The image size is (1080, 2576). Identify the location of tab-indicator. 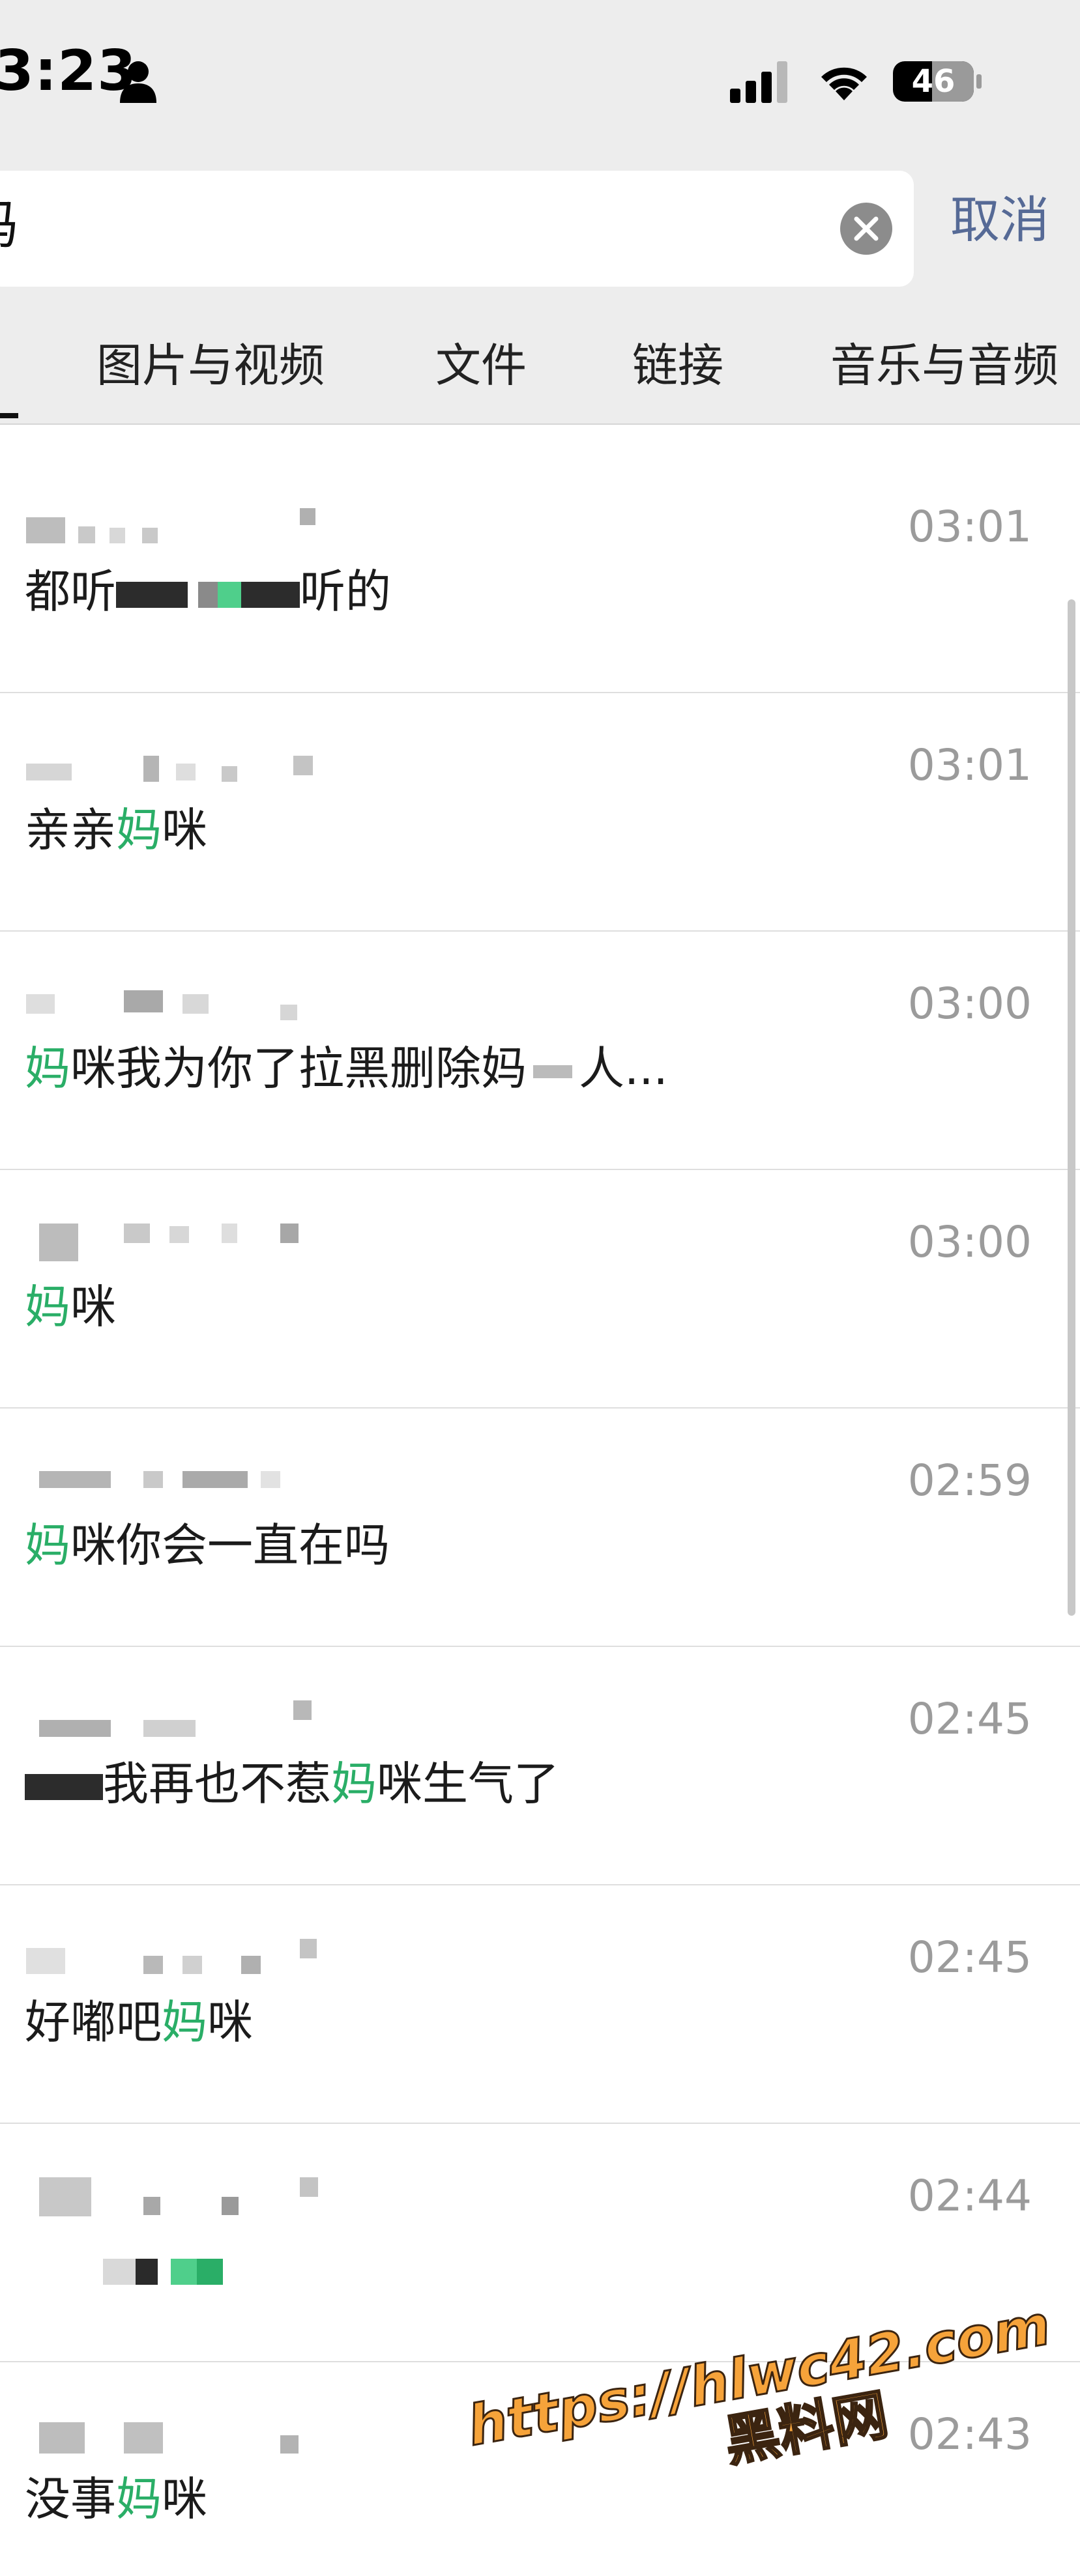
(9, 415).